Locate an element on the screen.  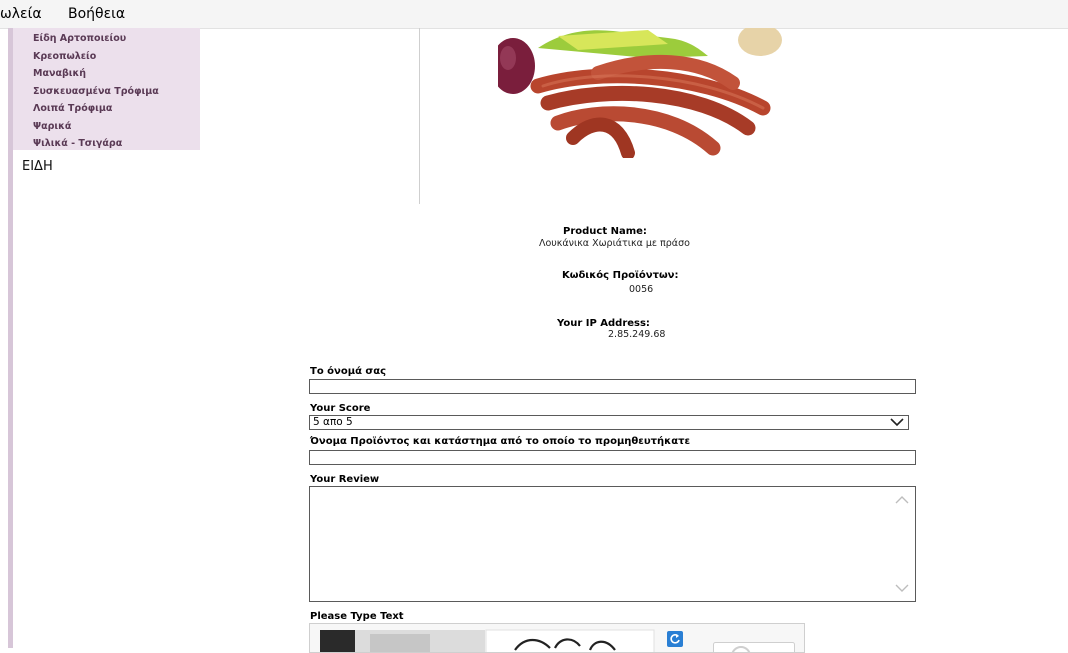
category-kiosk: Ψιλικά - Τσιγάρα is located at coordinates (77, 143).